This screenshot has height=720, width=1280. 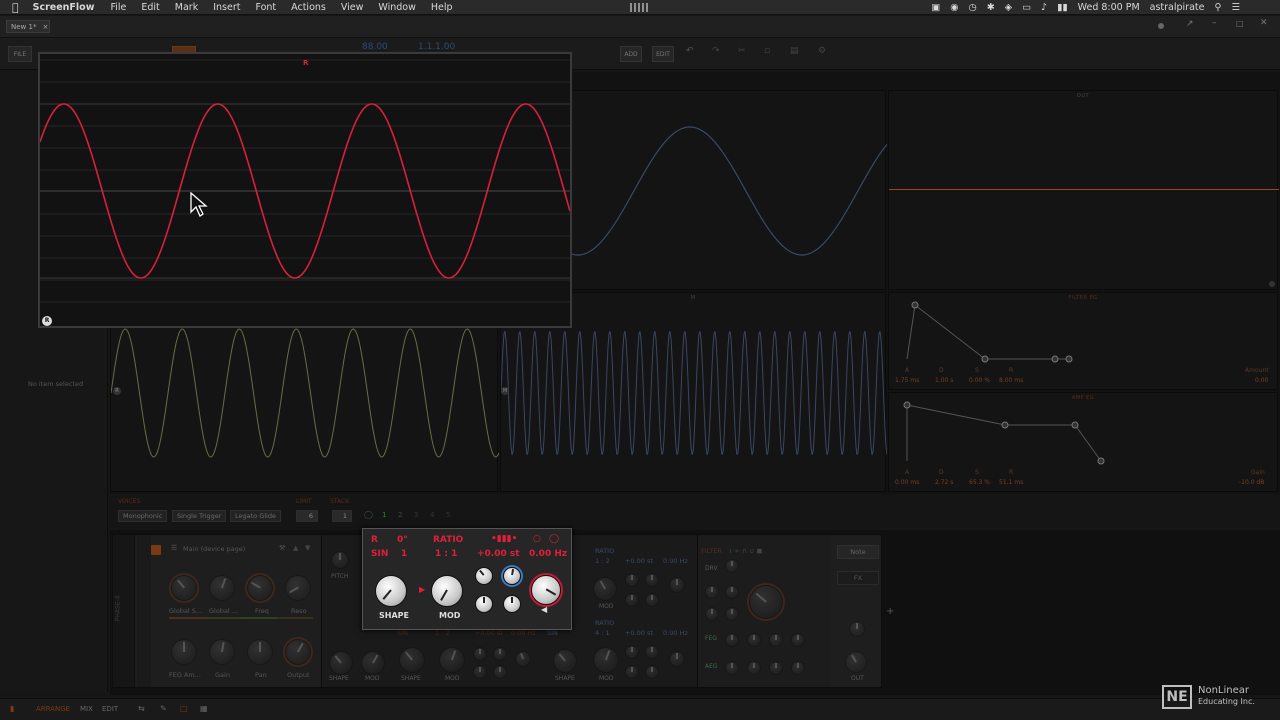 I want to click on device-power-icon, so click(x=156, y=550).